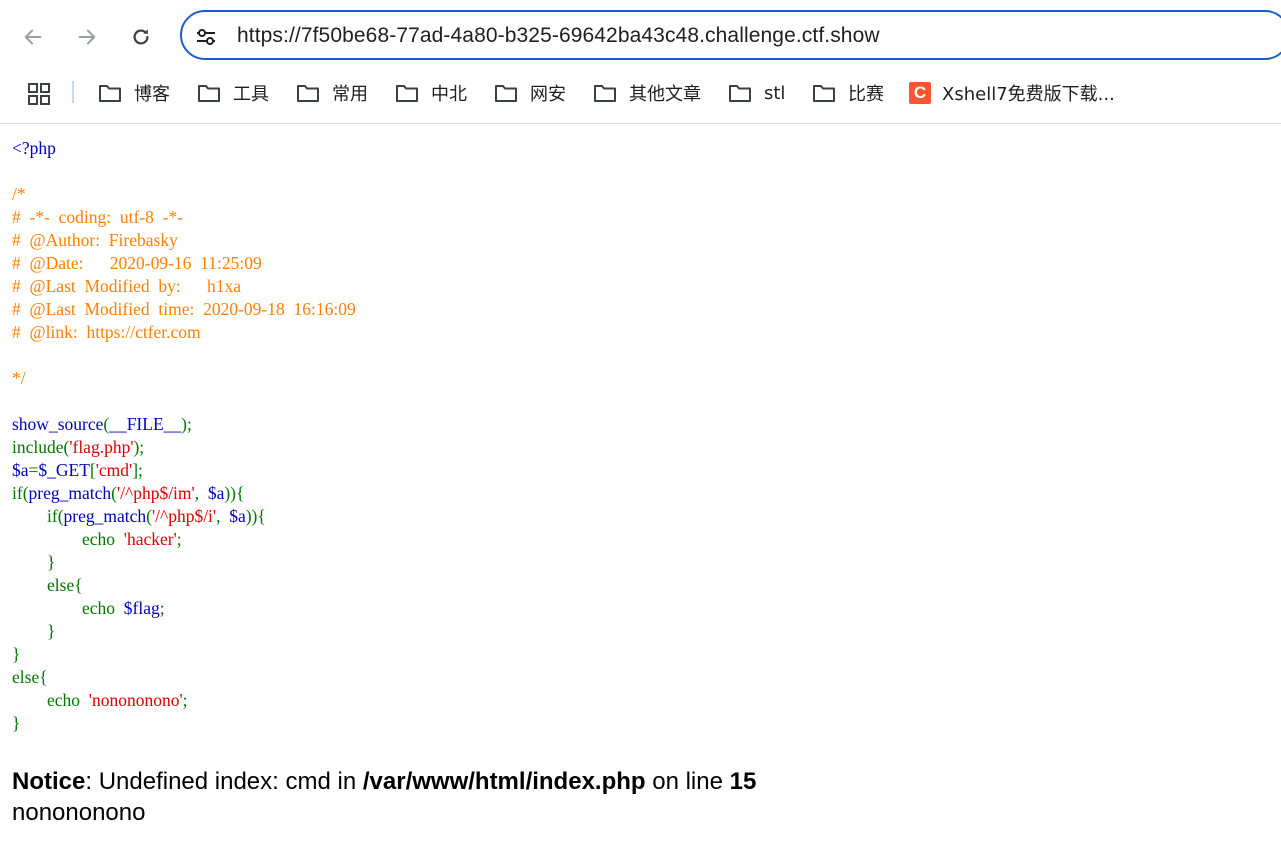 The height and width of the screenshot is (850, 1281). What do you see at coordinates (152, 94) in the screenshot?
I see `bookmark-label: 博客` at bounding box center [152, 94].